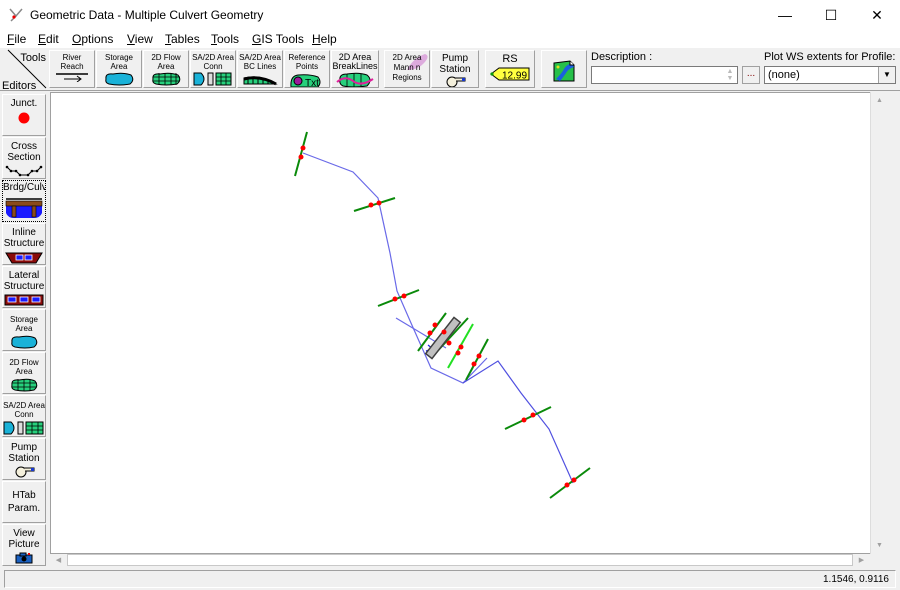  Describe the element at coordinates (48, 39) in the screenshot. I see `menu-edit: Edit` at that location.